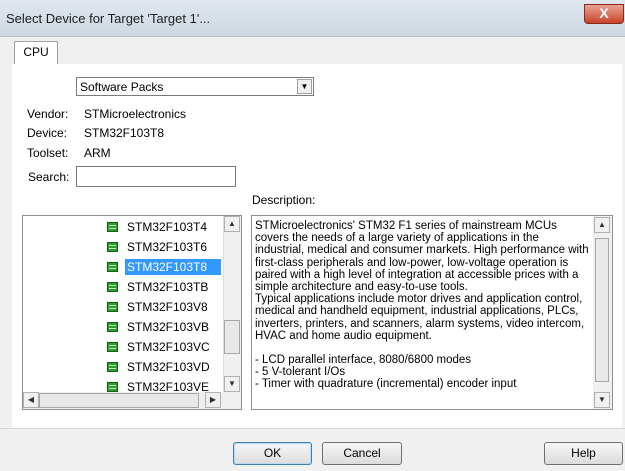  Describe the element at coordinates (156, 176) in the screenshot. I see `search-input` at that location.